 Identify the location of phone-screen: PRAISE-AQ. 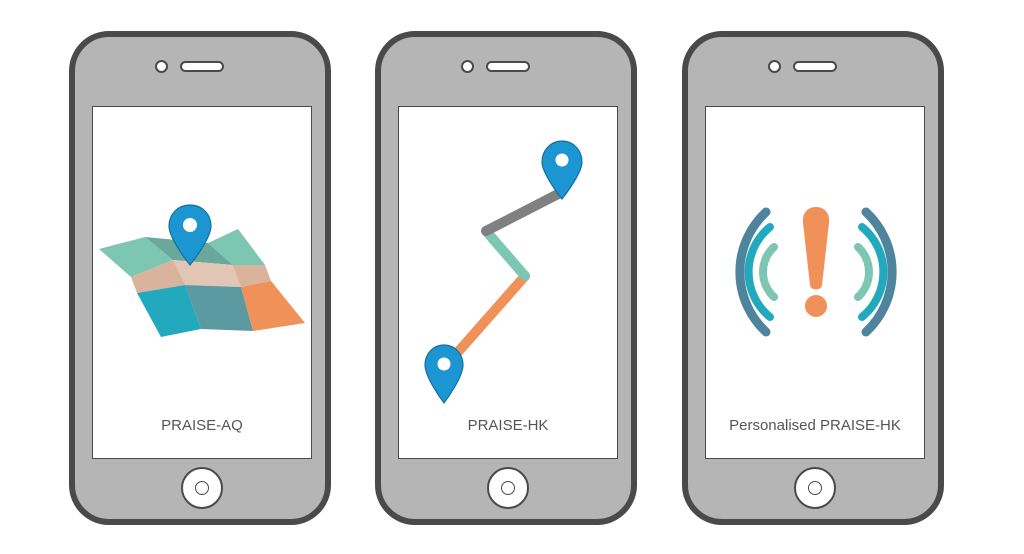
(202, 282).